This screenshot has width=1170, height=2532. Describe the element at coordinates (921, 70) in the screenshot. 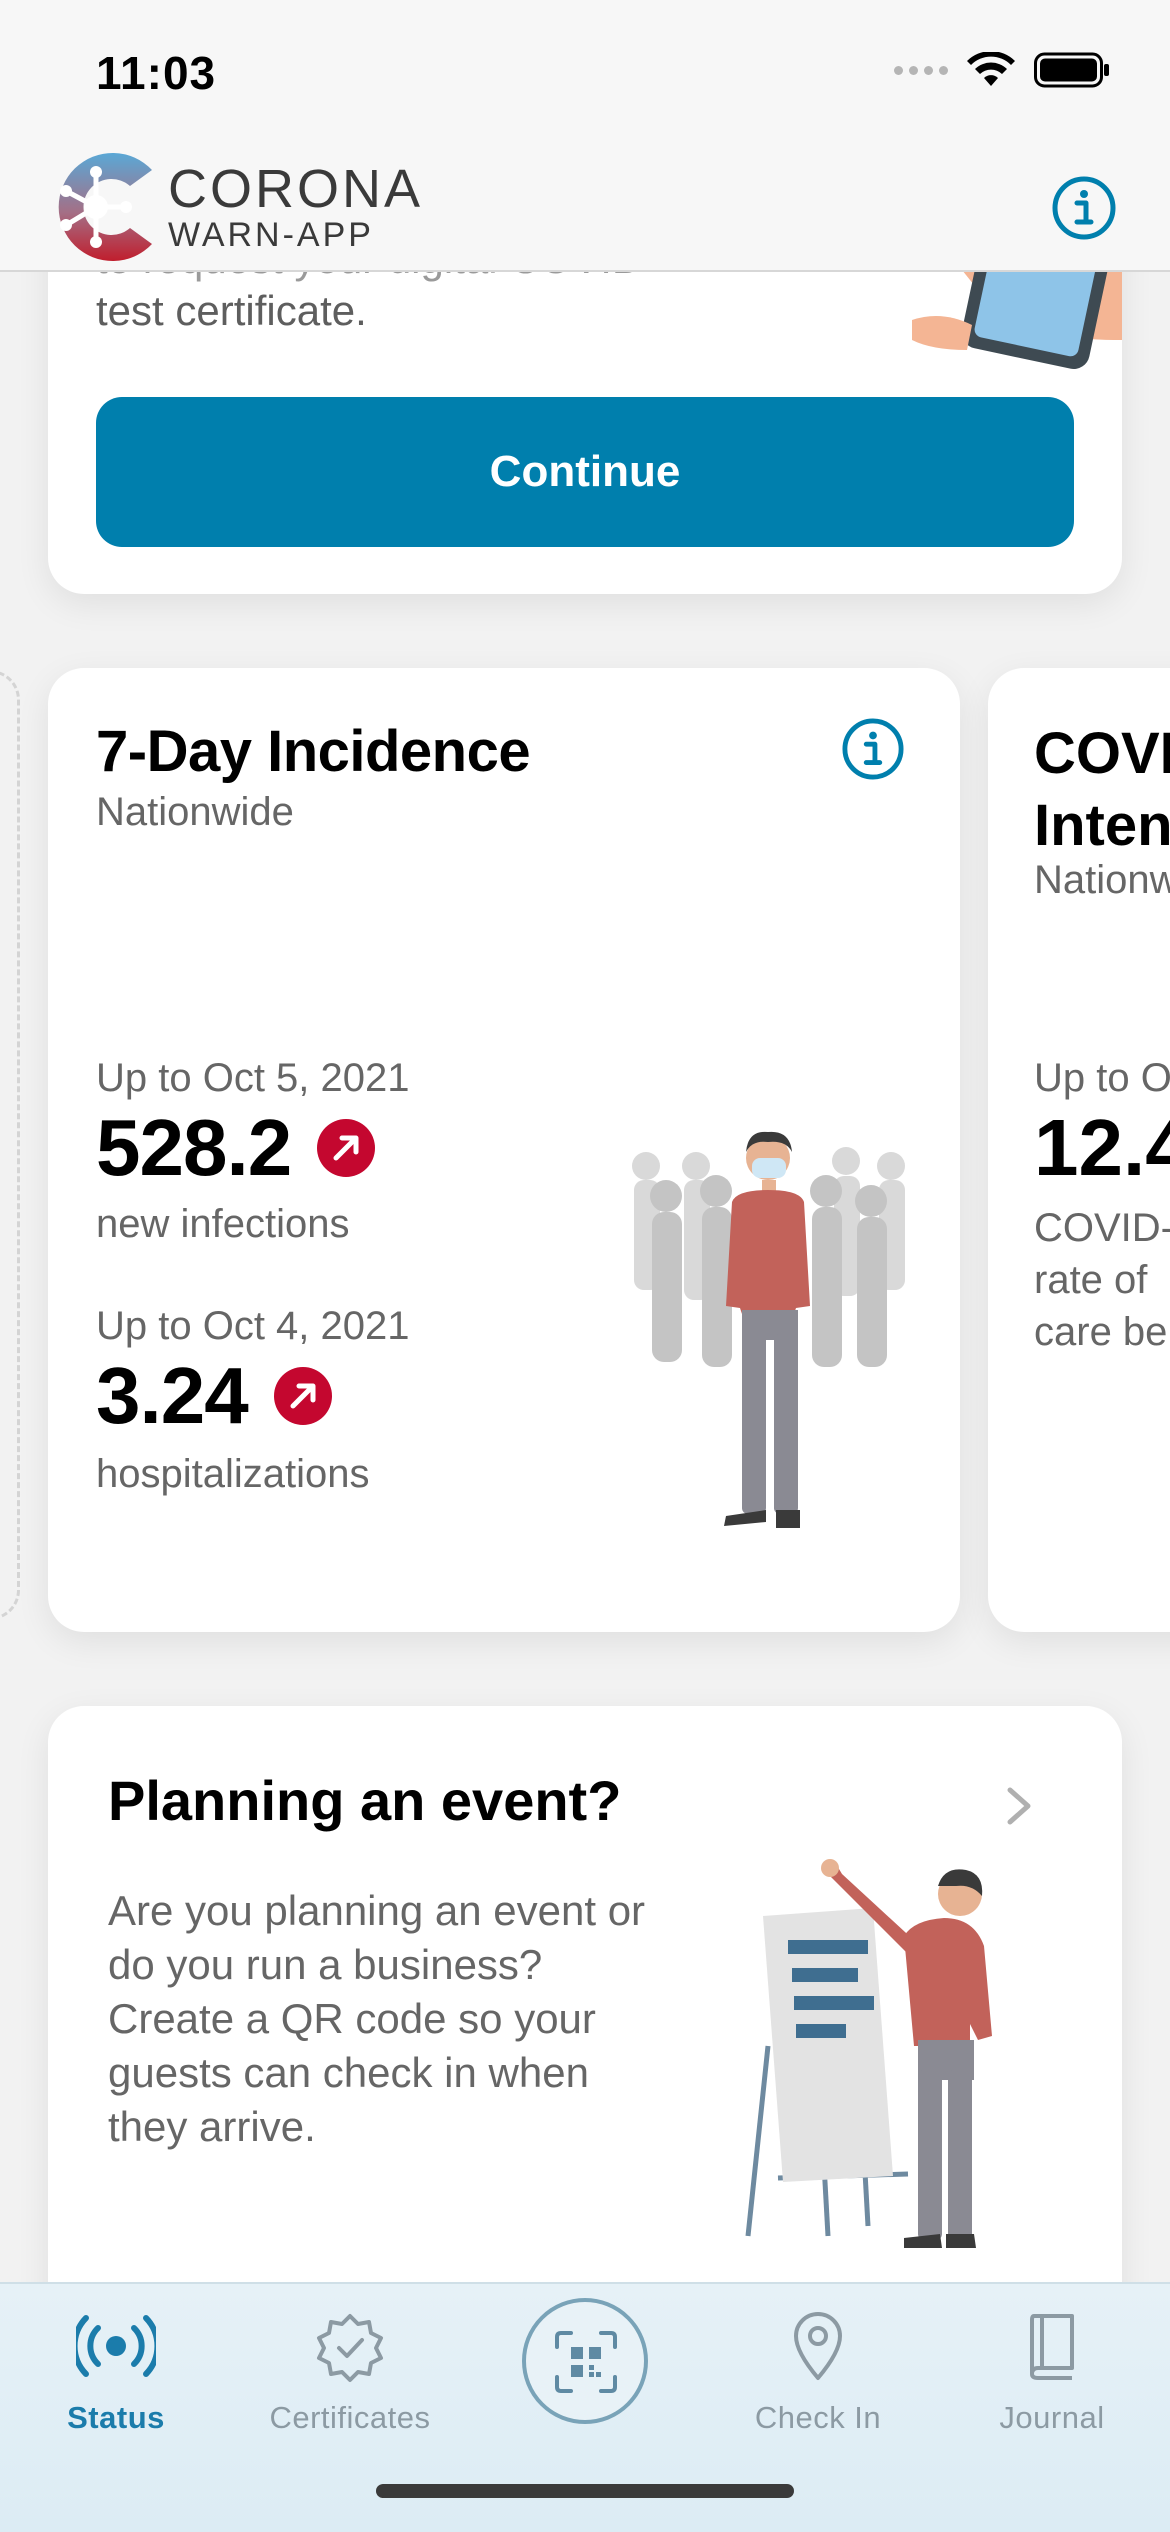

I see `cellular-signal-icon` at that location.